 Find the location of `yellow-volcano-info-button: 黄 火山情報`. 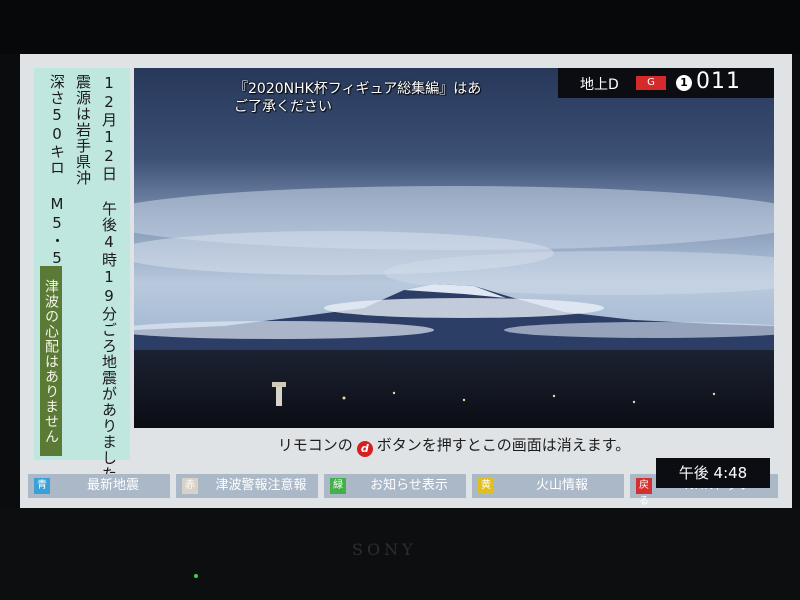

yellow-volcano-info-button: 黄 火山情報 is located at coordinates (548, 486).